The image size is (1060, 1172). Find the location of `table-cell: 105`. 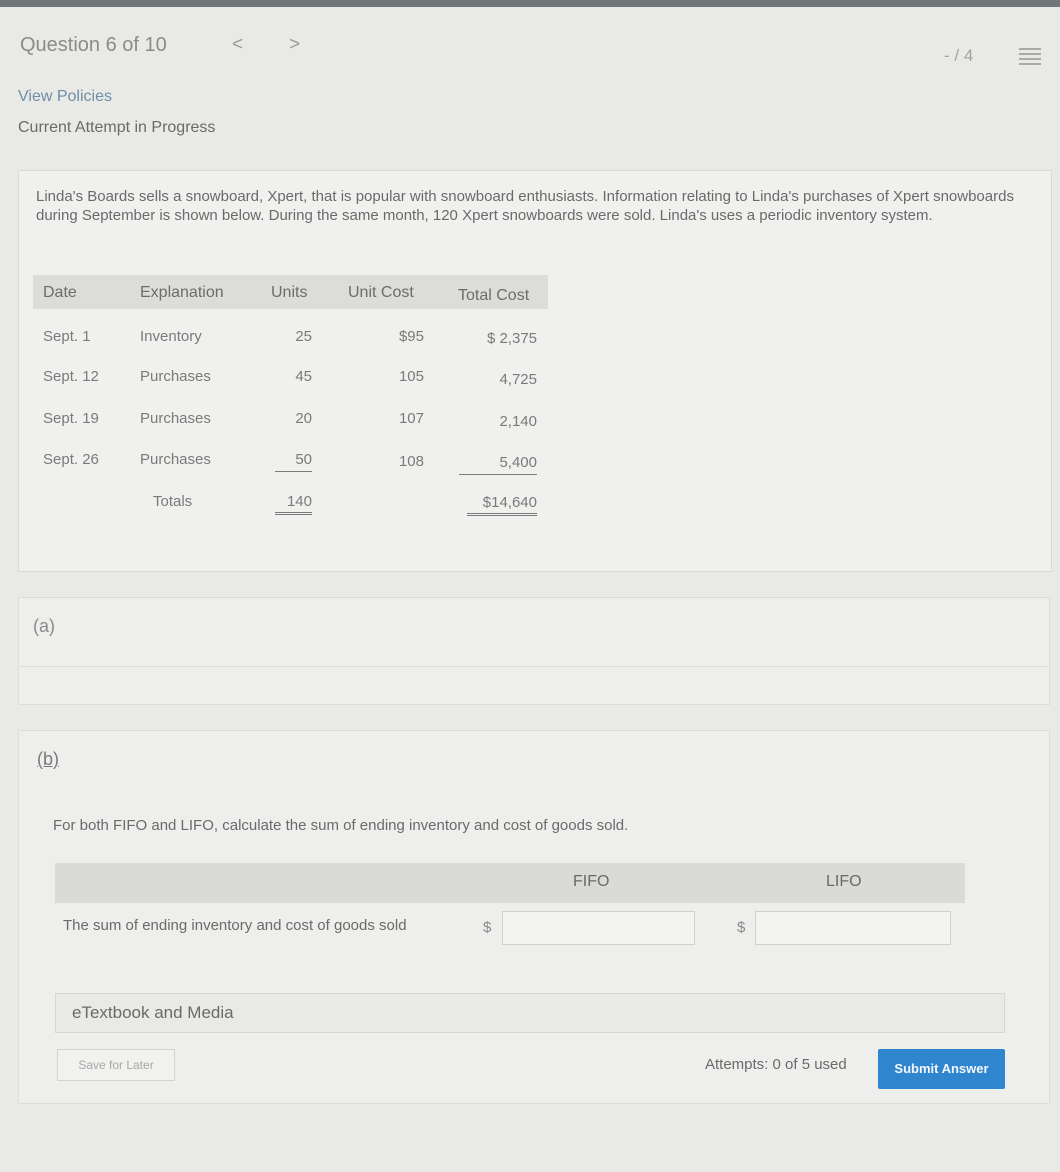

table-cell: 105 is located at coordinates (411, 376).